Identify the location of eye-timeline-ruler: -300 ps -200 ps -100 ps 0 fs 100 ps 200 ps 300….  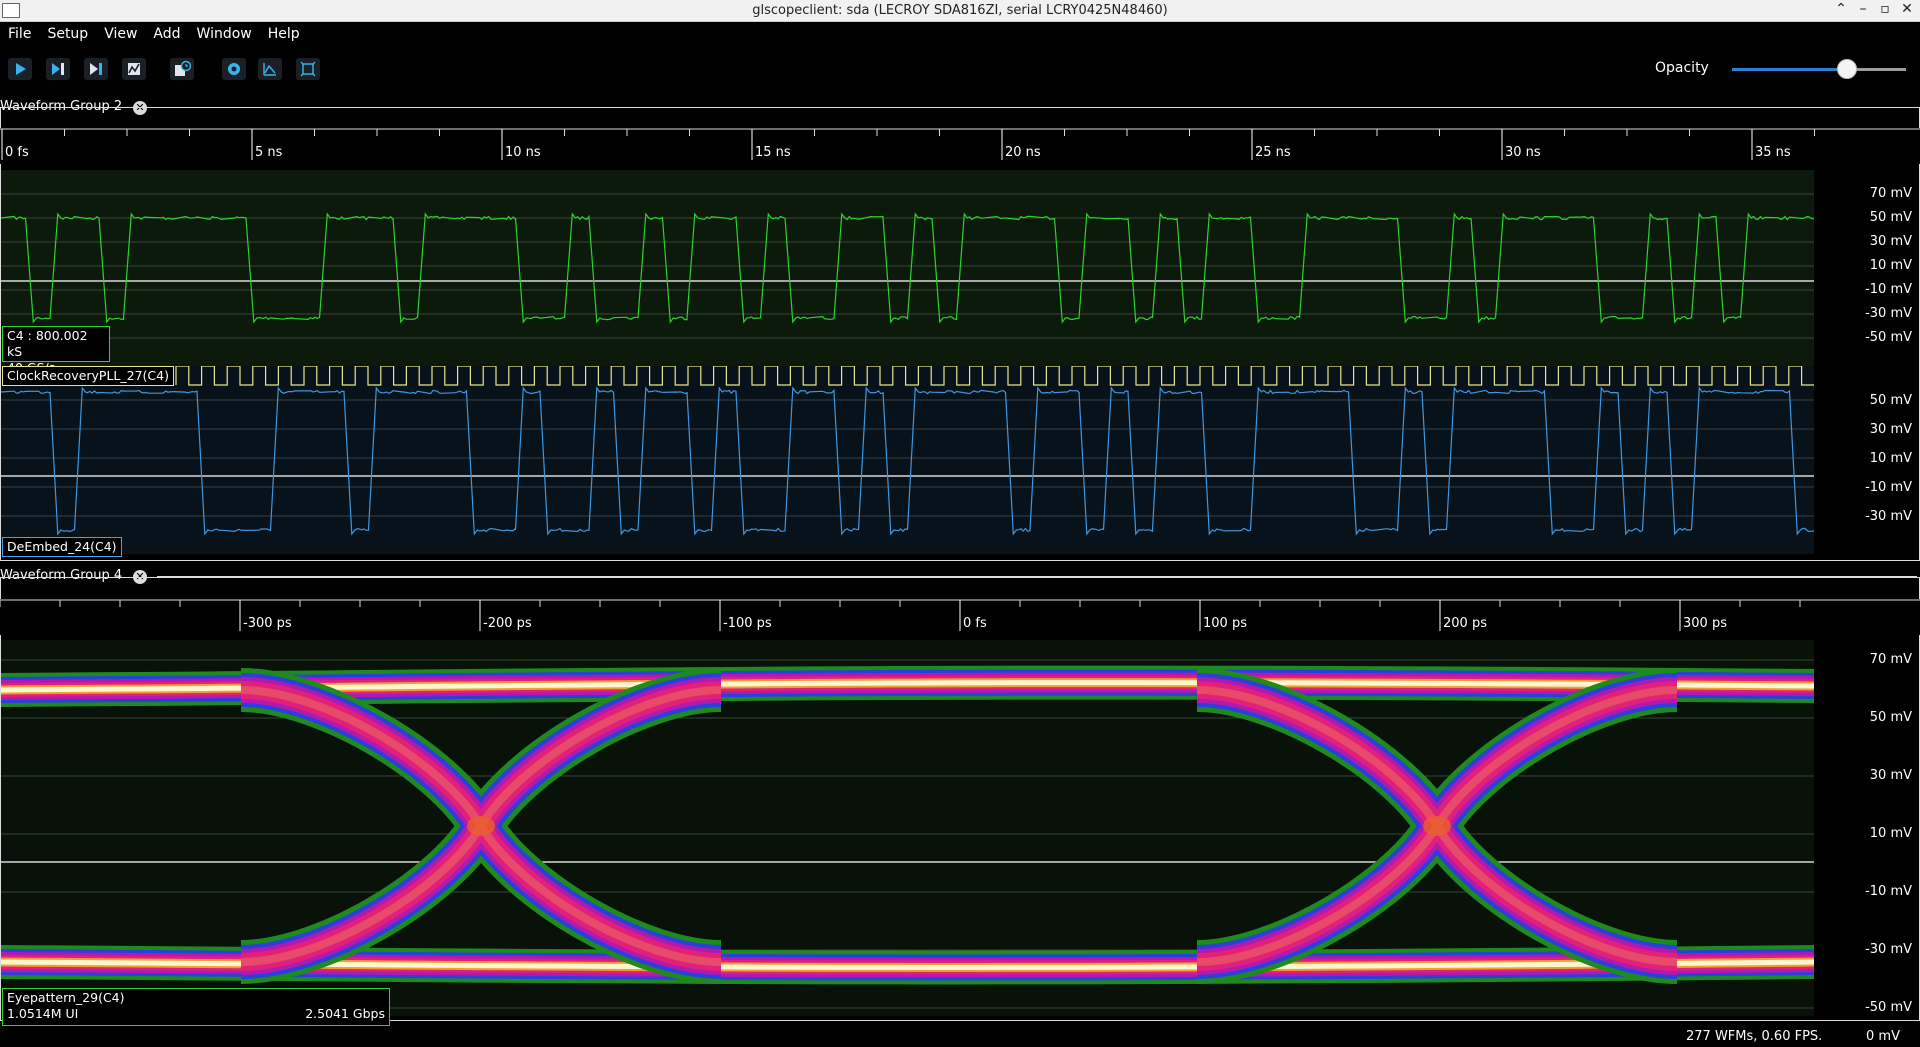
(960, 617).